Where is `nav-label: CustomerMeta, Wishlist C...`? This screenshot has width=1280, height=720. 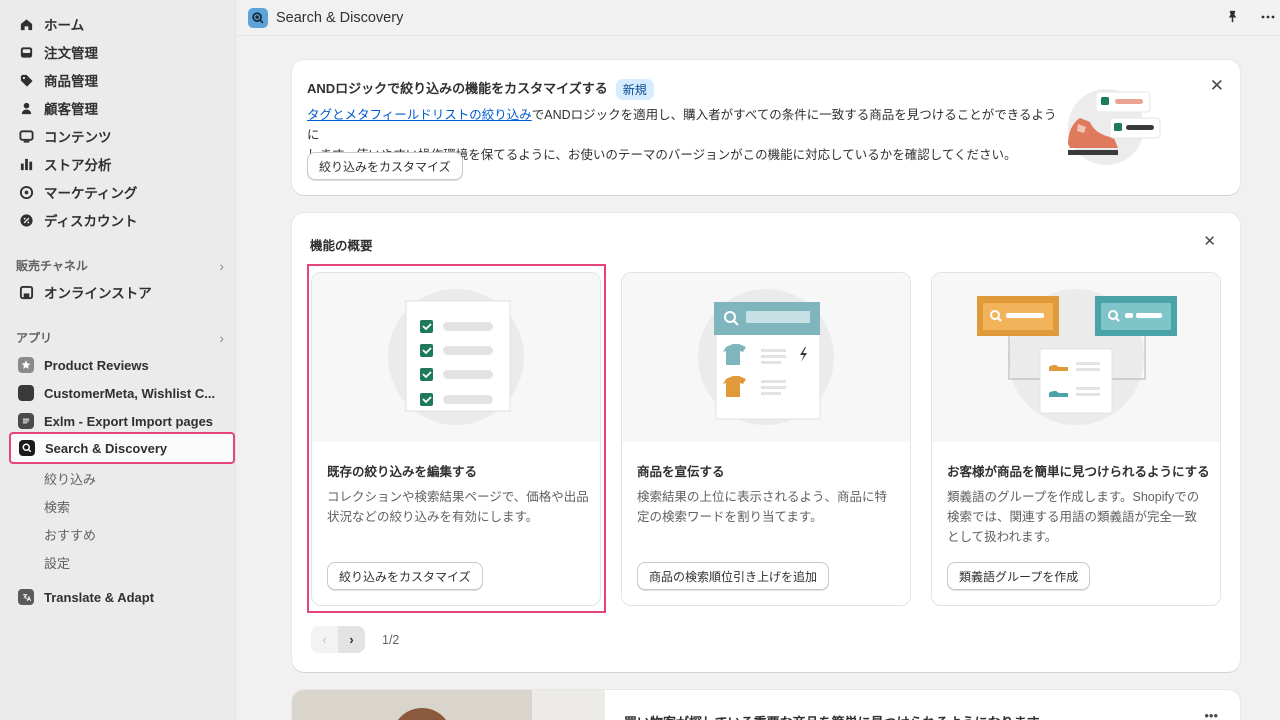 nav-label: CustomerMeta, Wishlist C... is located at coordinates (130, 393).